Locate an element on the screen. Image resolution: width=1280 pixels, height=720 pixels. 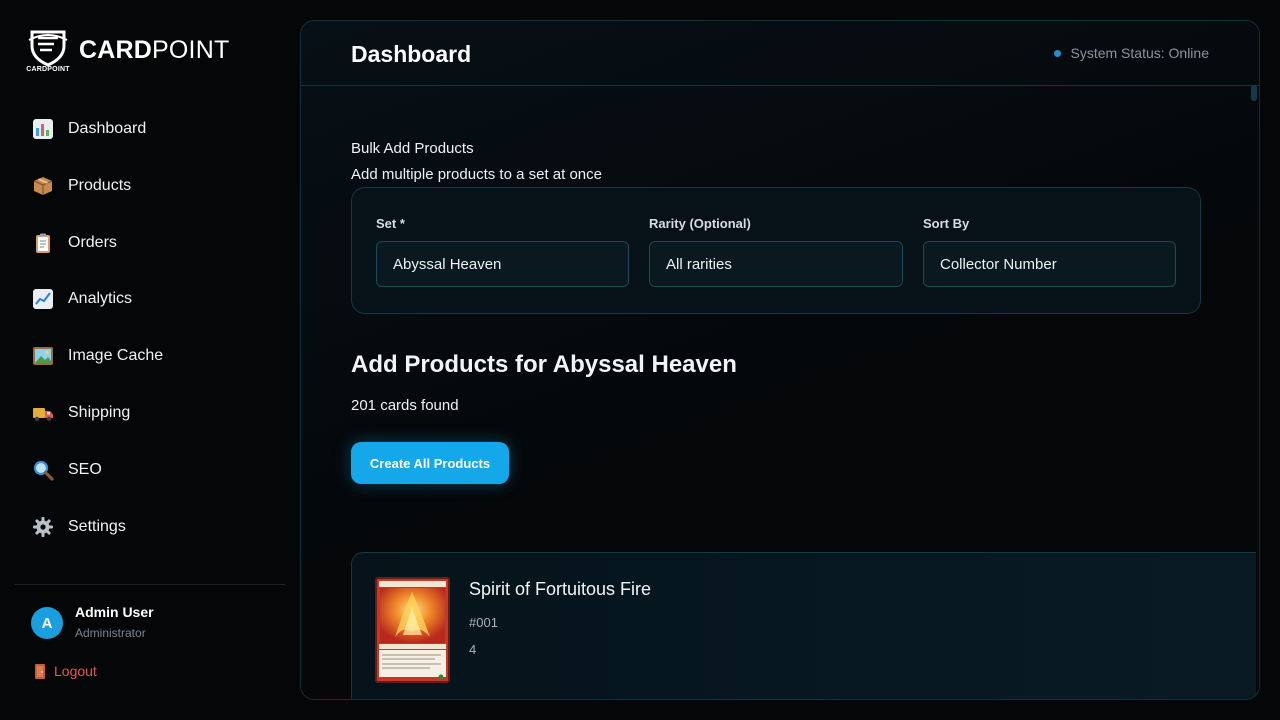
logout-label: Logout is located at coordinates (75, 671).